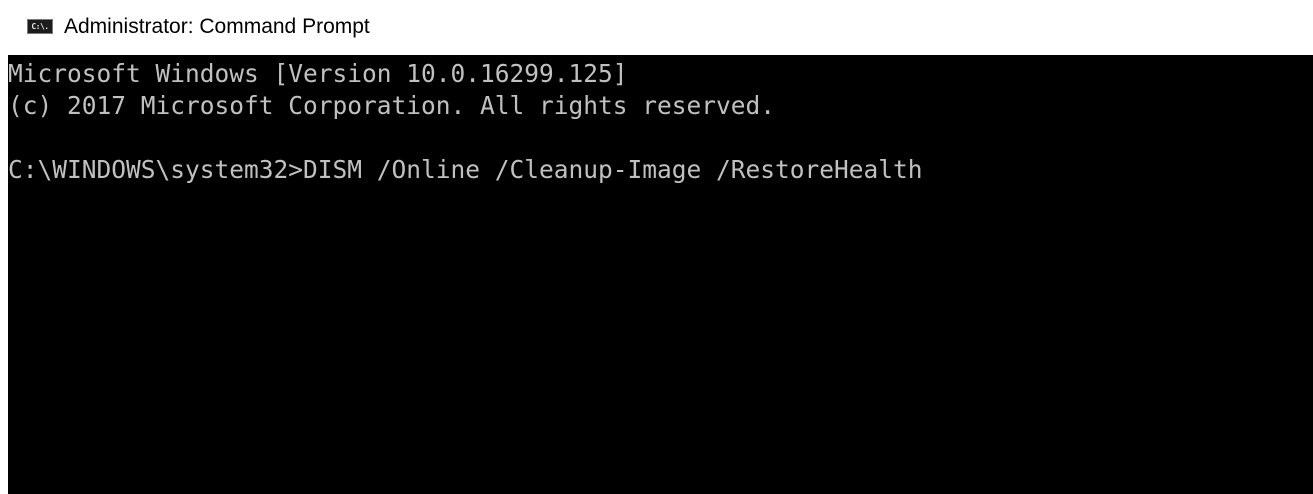 The height and width of the screenshot is (494, 1313). I want to click on command-prompt-icon: C:\., so click(40, 26).